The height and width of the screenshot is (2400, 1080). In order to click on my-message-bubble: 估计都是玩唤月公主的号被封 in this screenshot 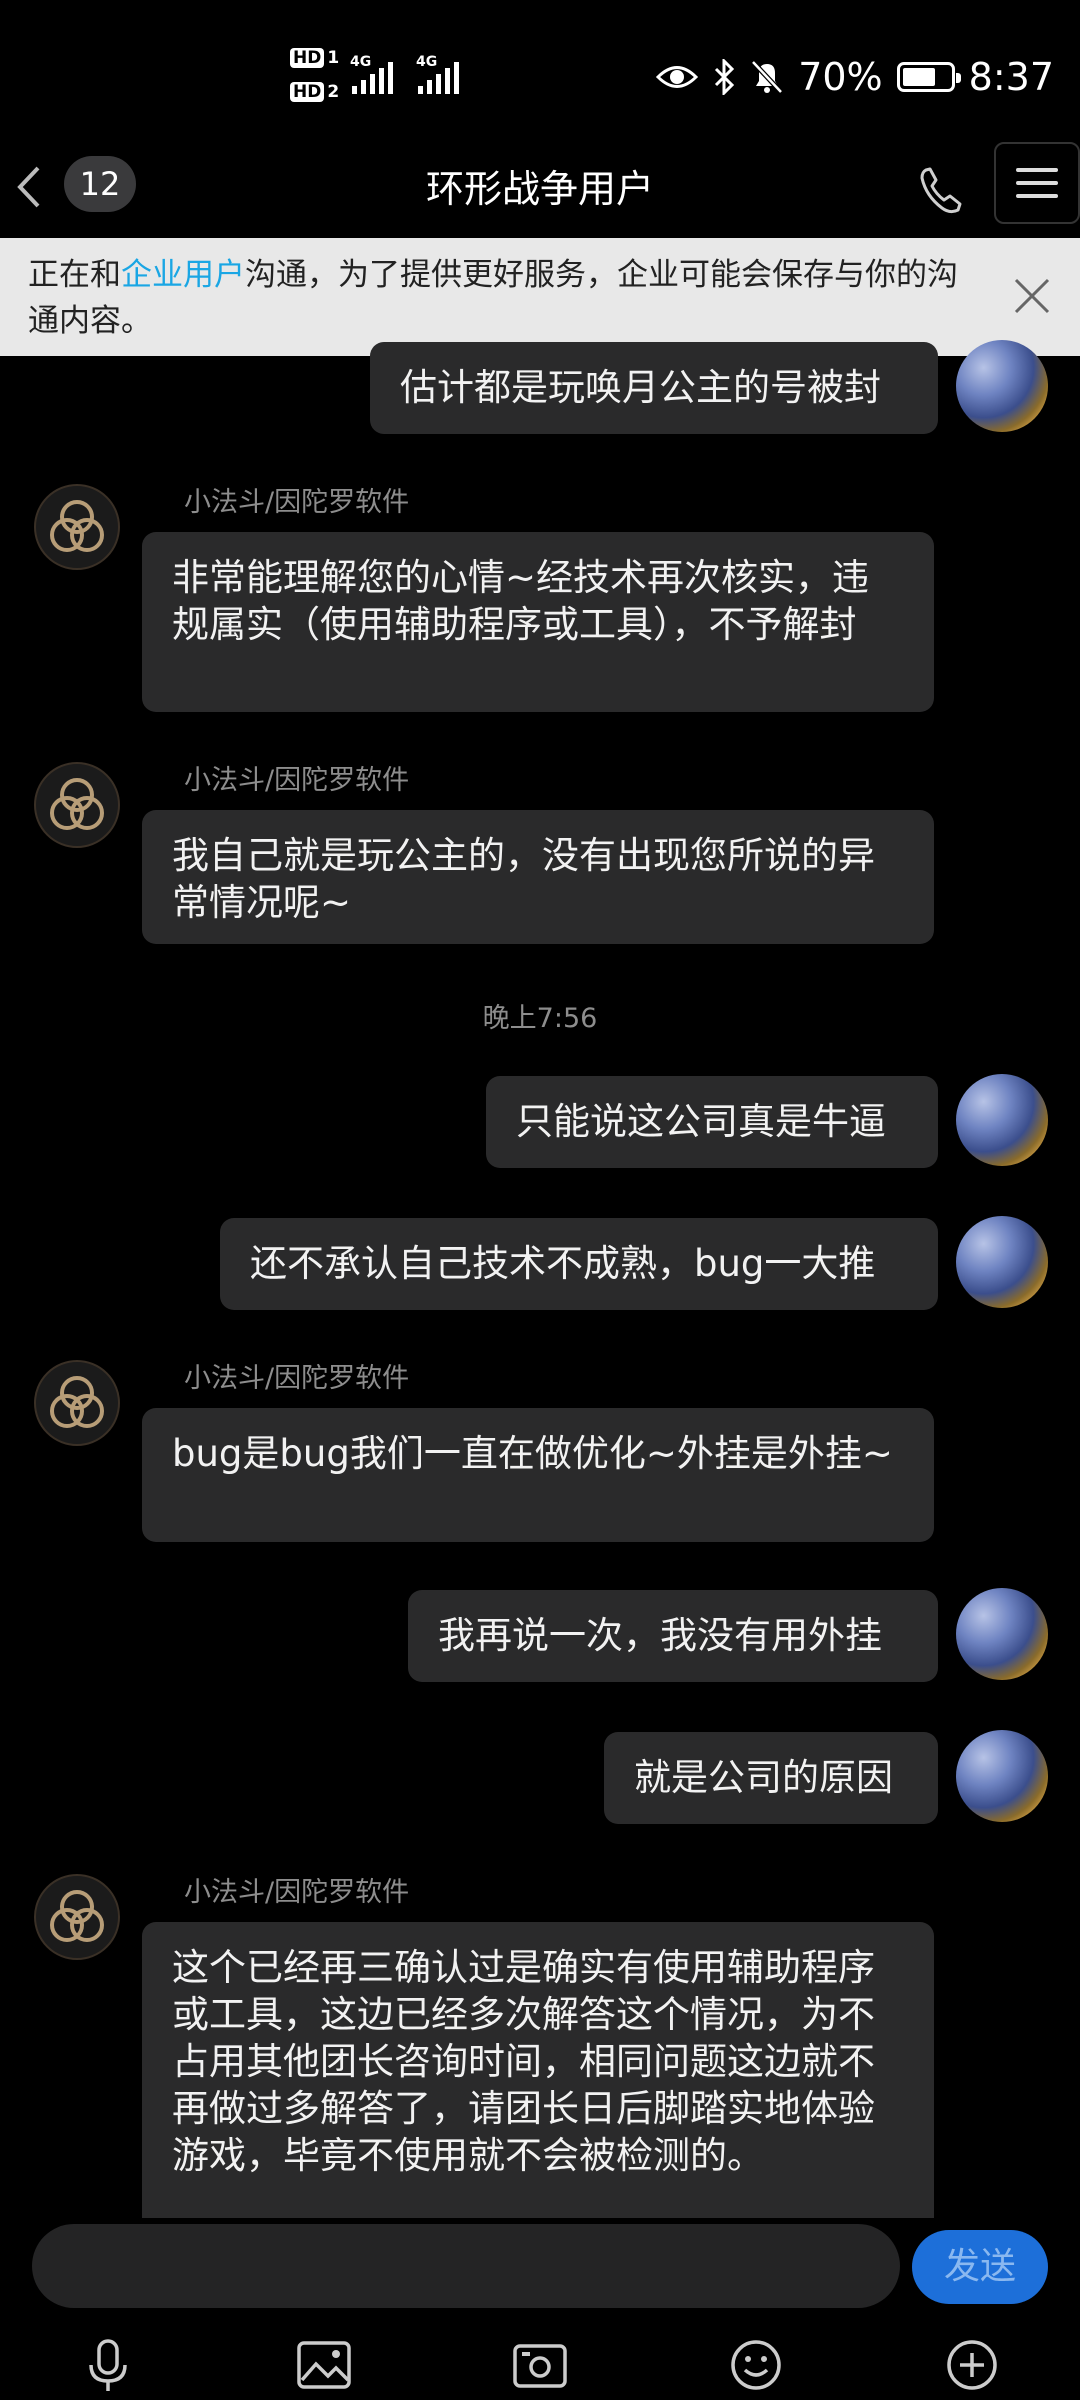, I will do `click(654, 388)`.